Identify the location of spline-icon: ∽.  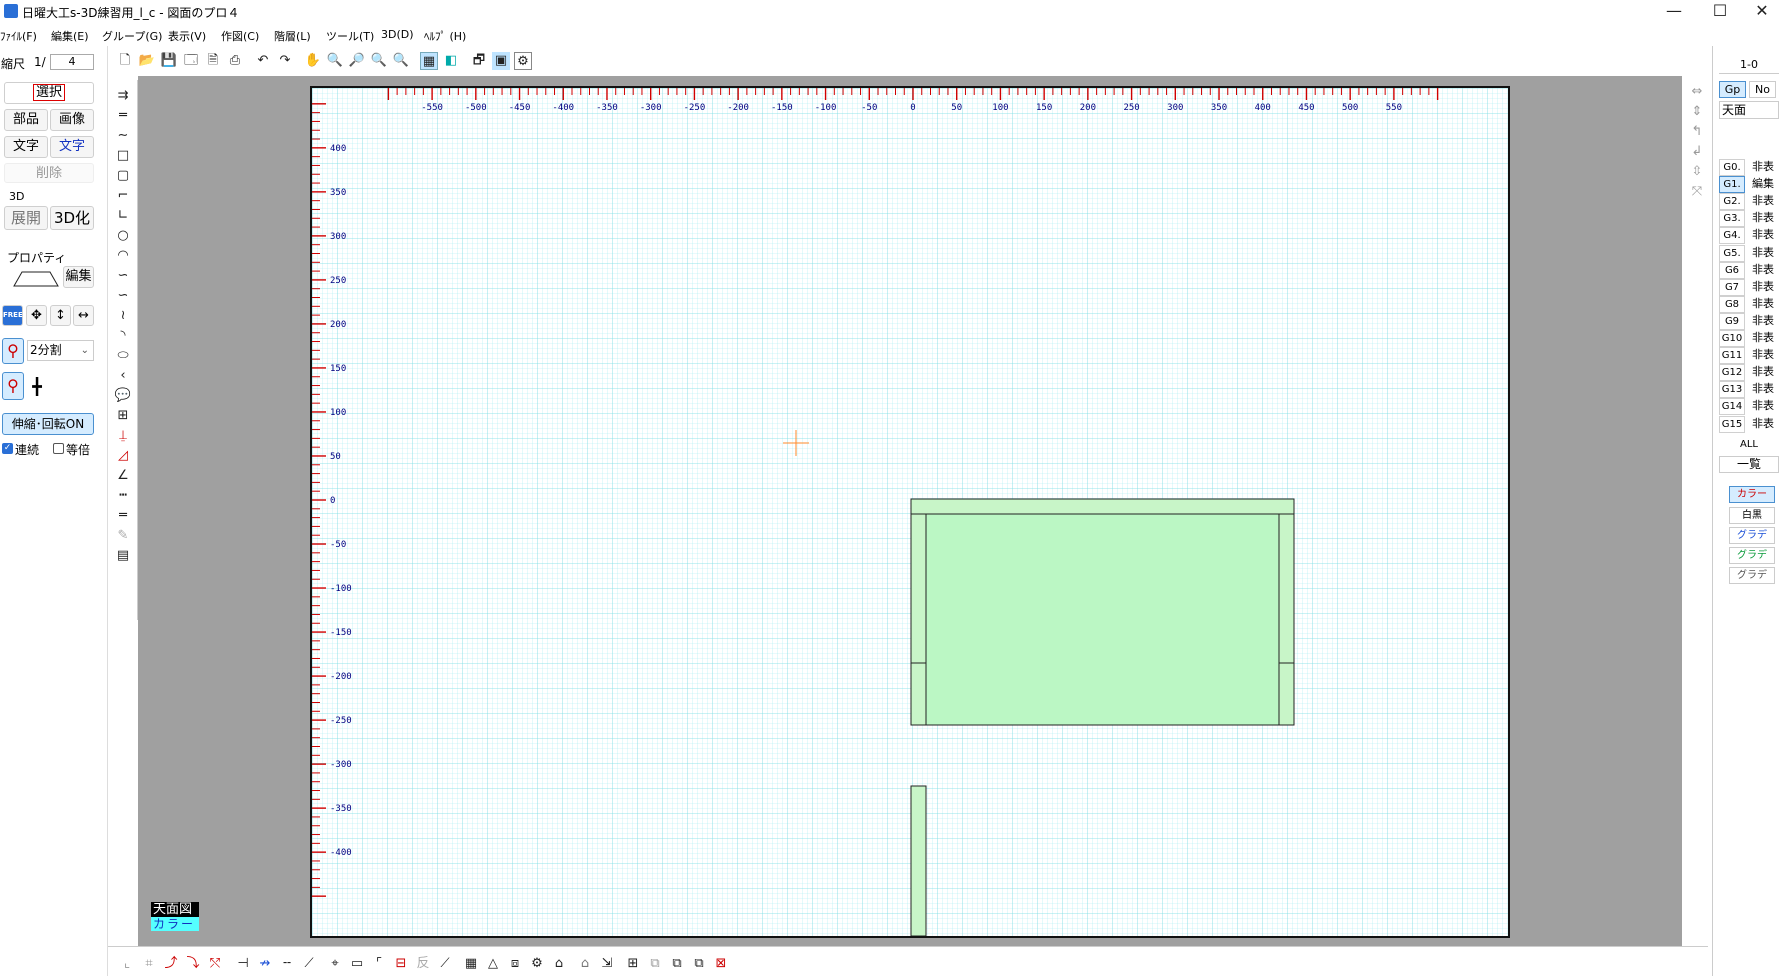
(123, 276).